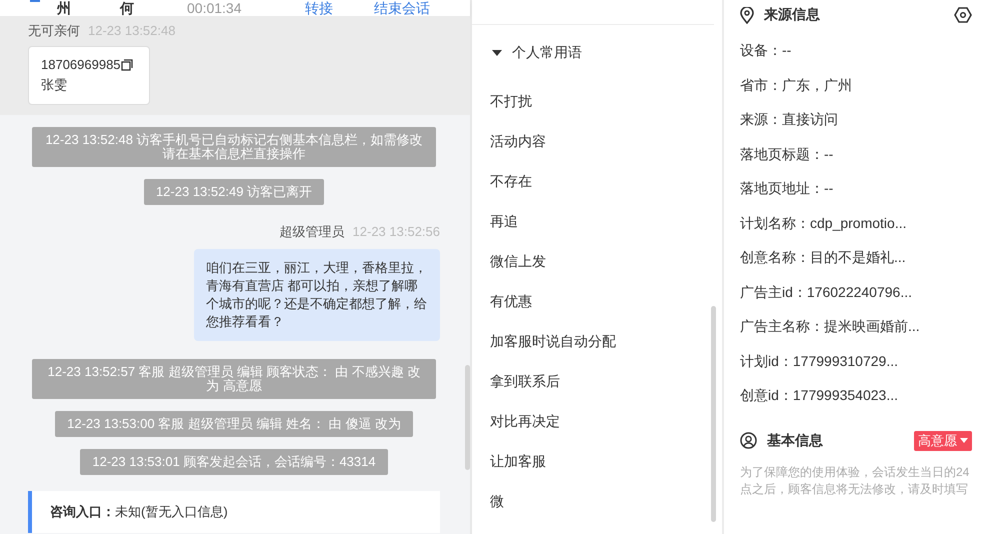  What do you see at coordinates (234, 147) in the screenshot?
I see `system-notice: 12-23 13:52:48 访客手机号已自动标记右侧基本信息栏，如需修改请在基本信息栏直接操作` at bounding box center [234, 147].